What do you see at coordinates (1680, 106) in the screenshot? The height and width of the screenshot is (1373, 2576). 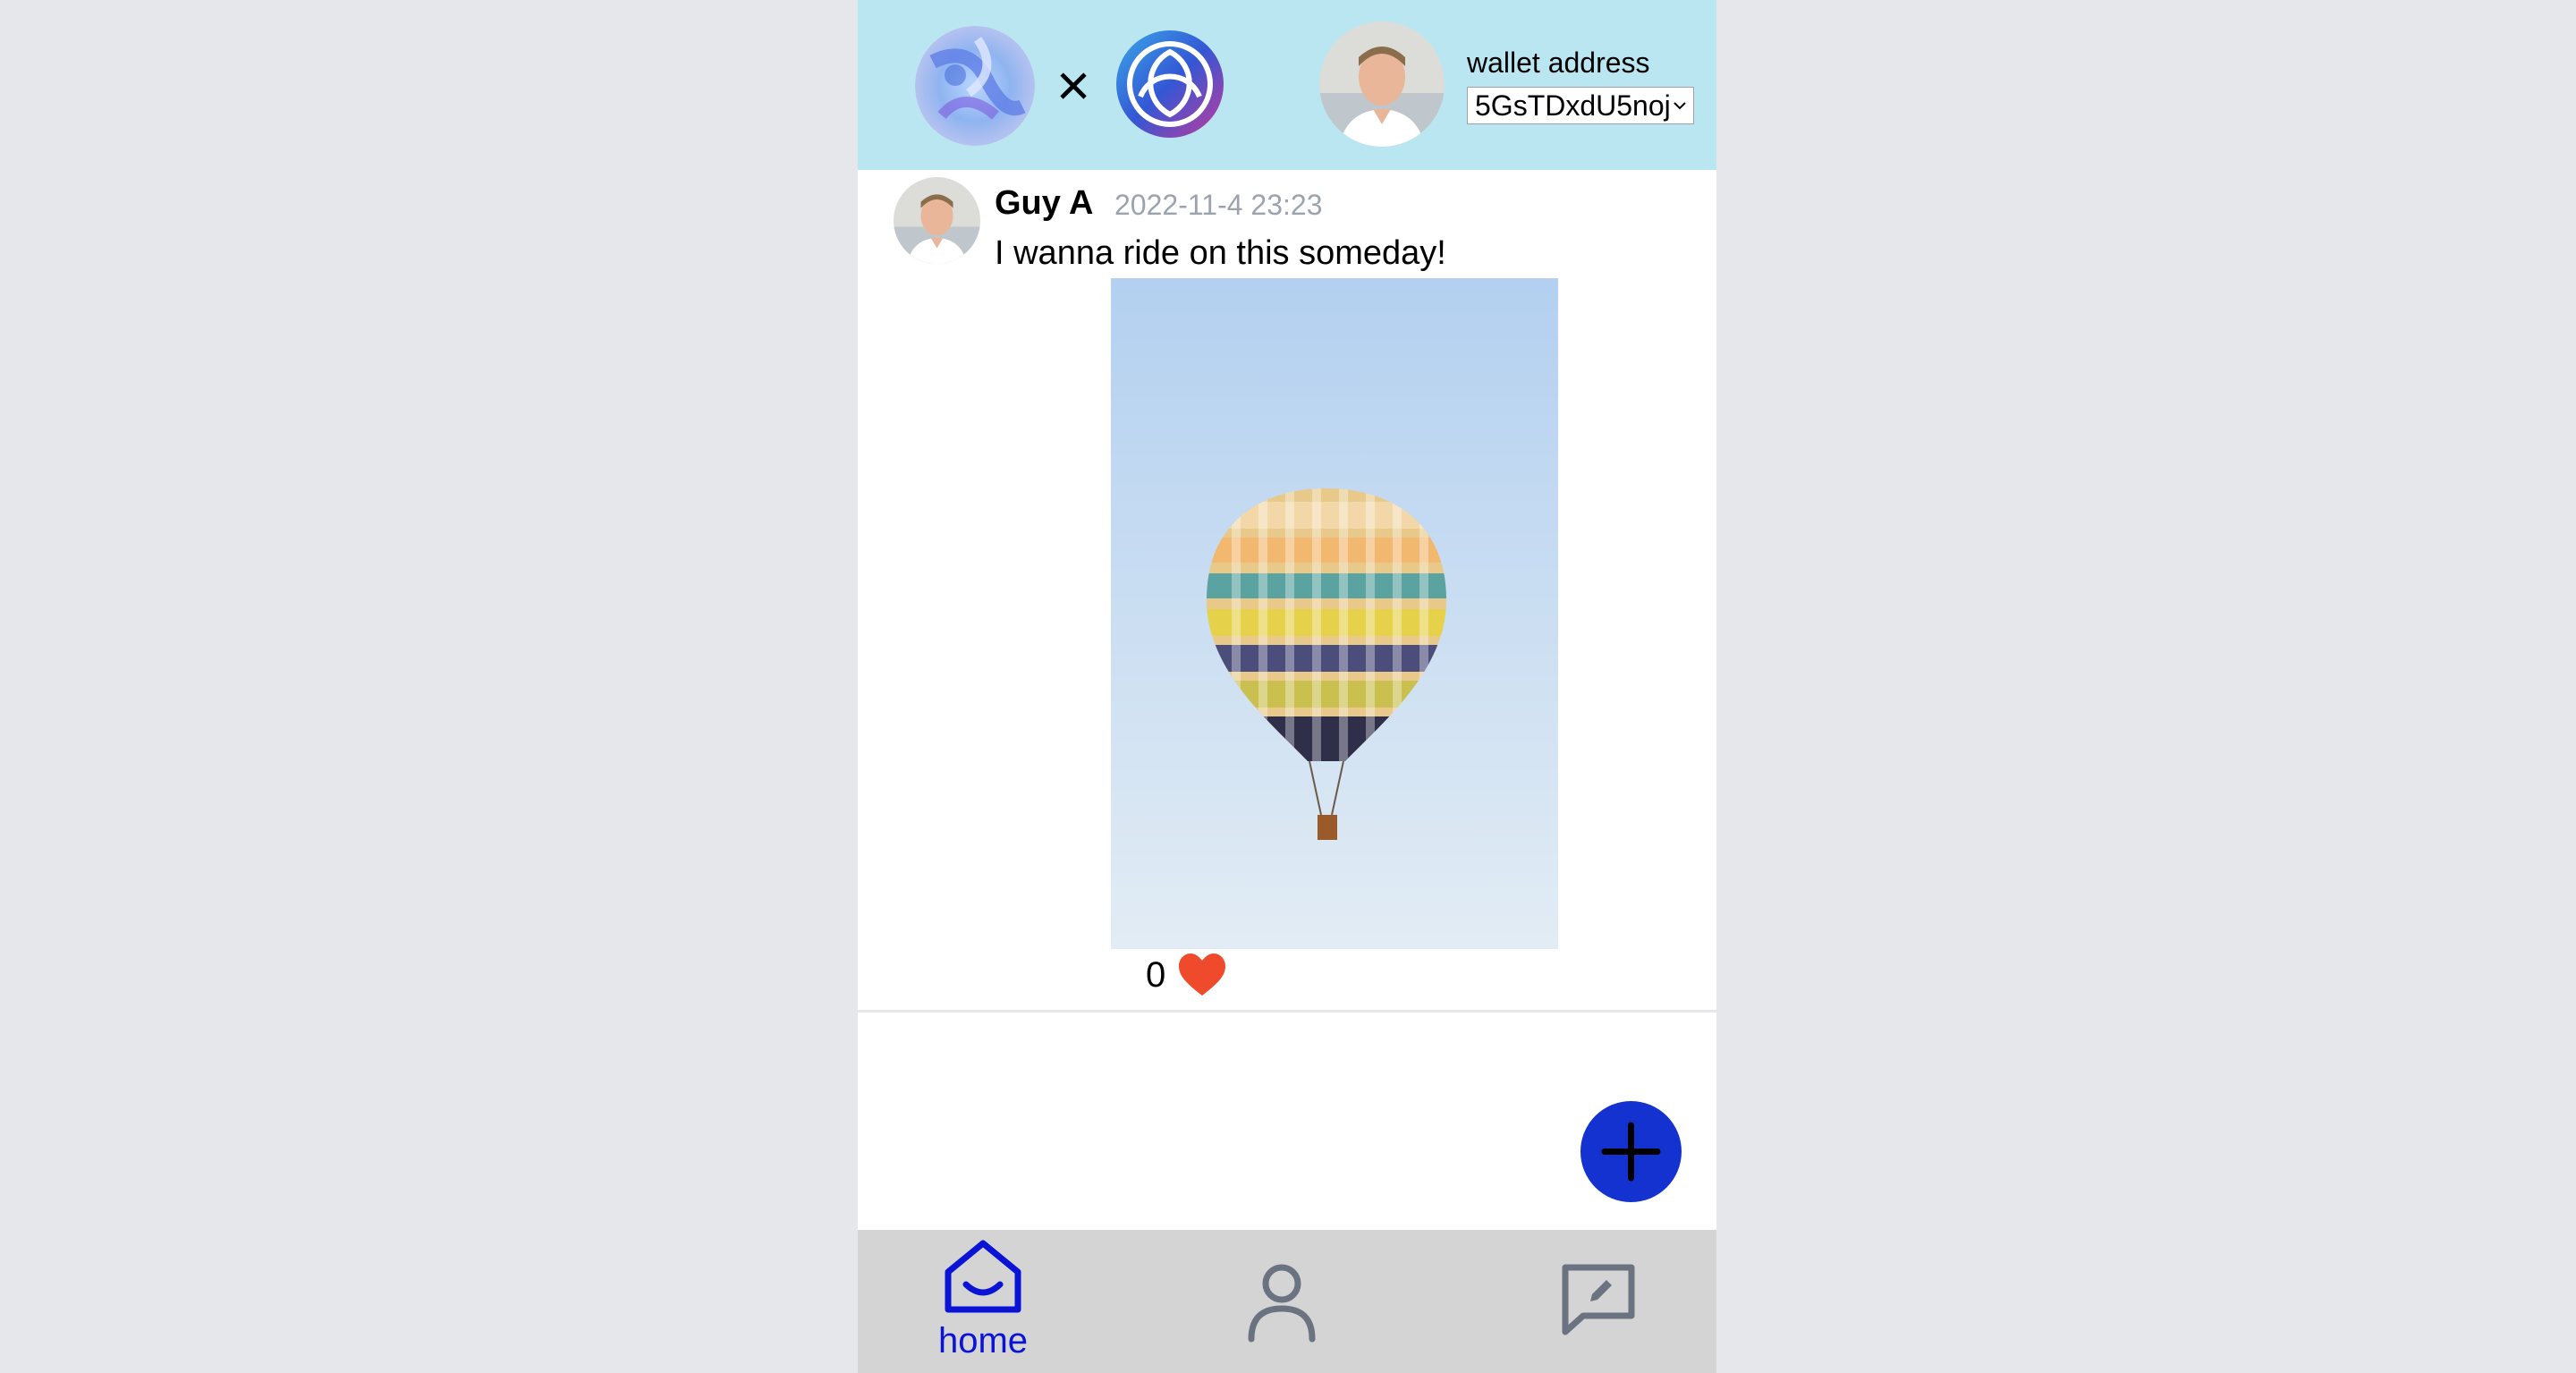 I see `chevron-down-icon` at bounding box center [1680, 106].